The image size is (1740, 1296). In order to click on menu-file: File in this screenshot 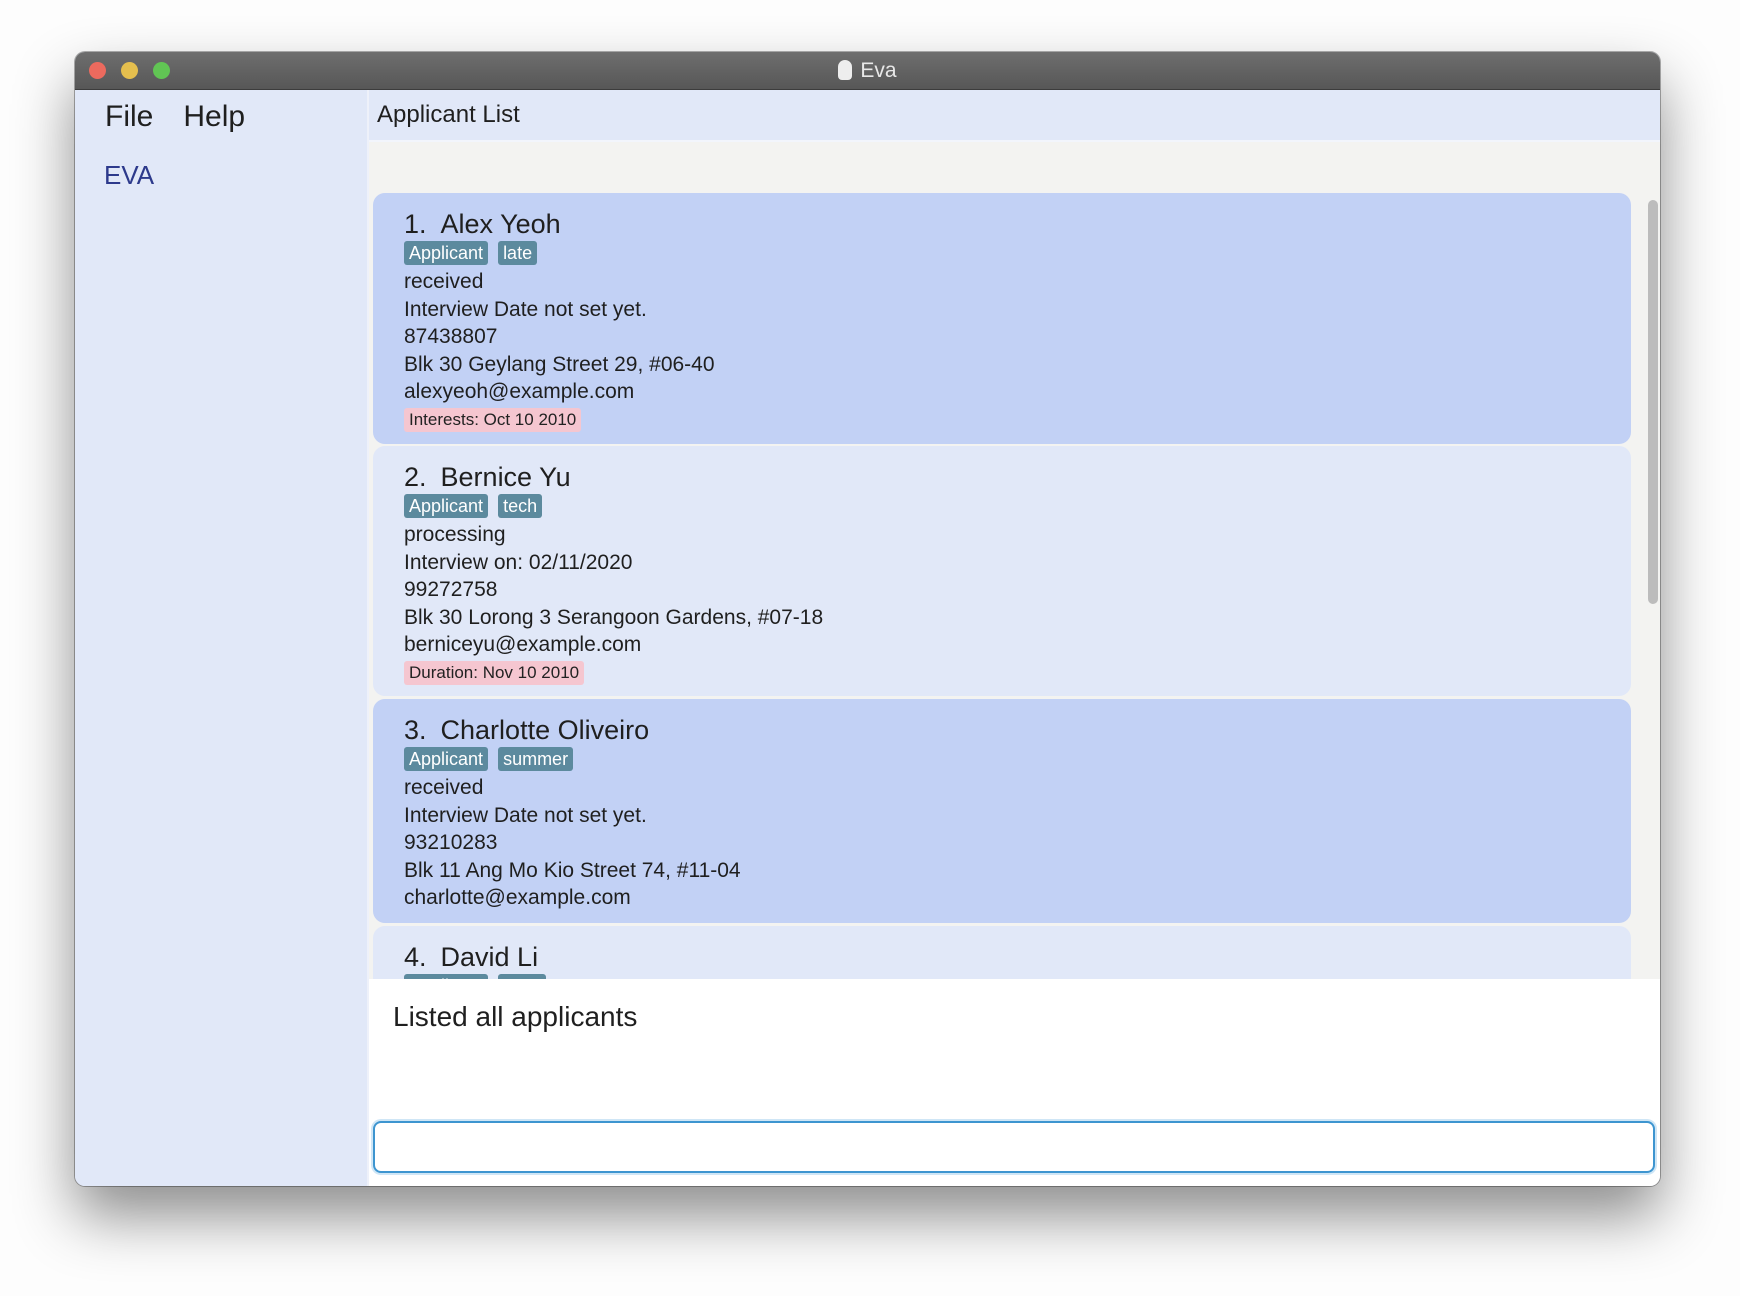, I will do `click(129, 116)`.